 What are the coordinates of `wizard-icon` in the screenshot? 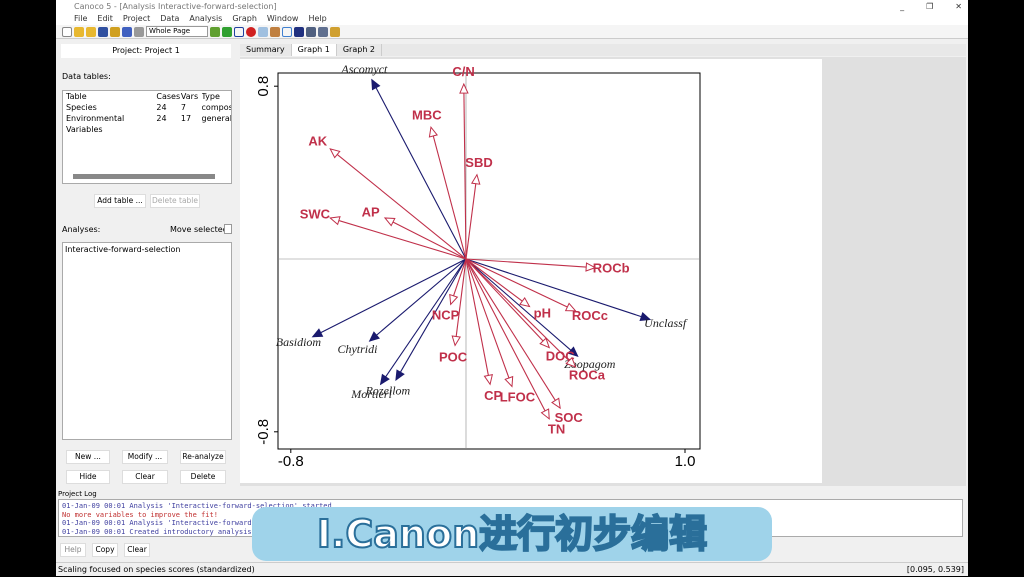 It's located at (115, 31).